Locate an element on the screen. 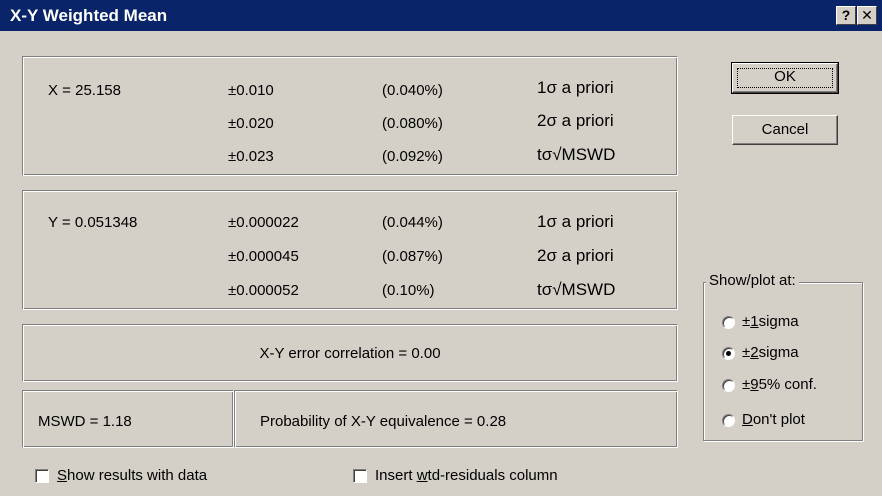 The height and width of the screenshot is (496, 882). probability-value: Probability of X-Y equivalence = 0.28 is located at coordinates (383, 421).